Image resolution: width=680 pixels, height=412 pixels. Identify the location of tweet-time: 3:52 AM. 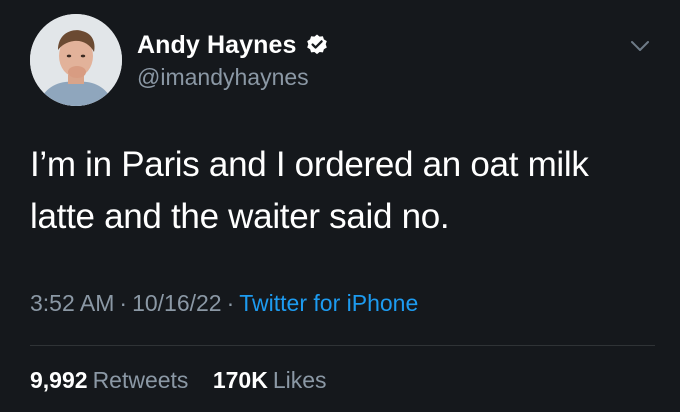
(72, 303).